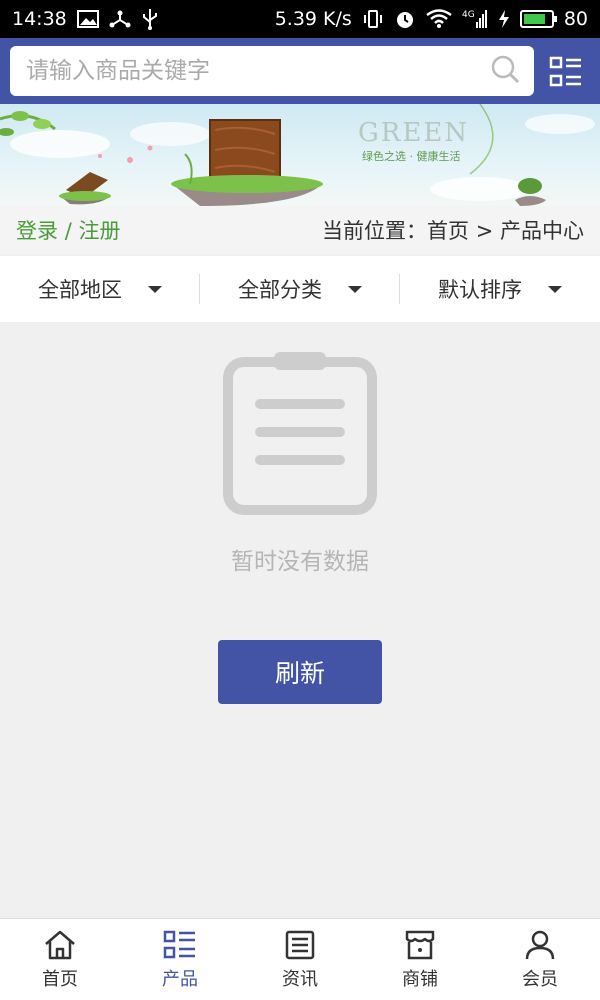 The image size is (600, 1000). What do you see at coordinates (150, 19) in the screenshot?
I see `usb-icon` at bounding box center [150, 19].